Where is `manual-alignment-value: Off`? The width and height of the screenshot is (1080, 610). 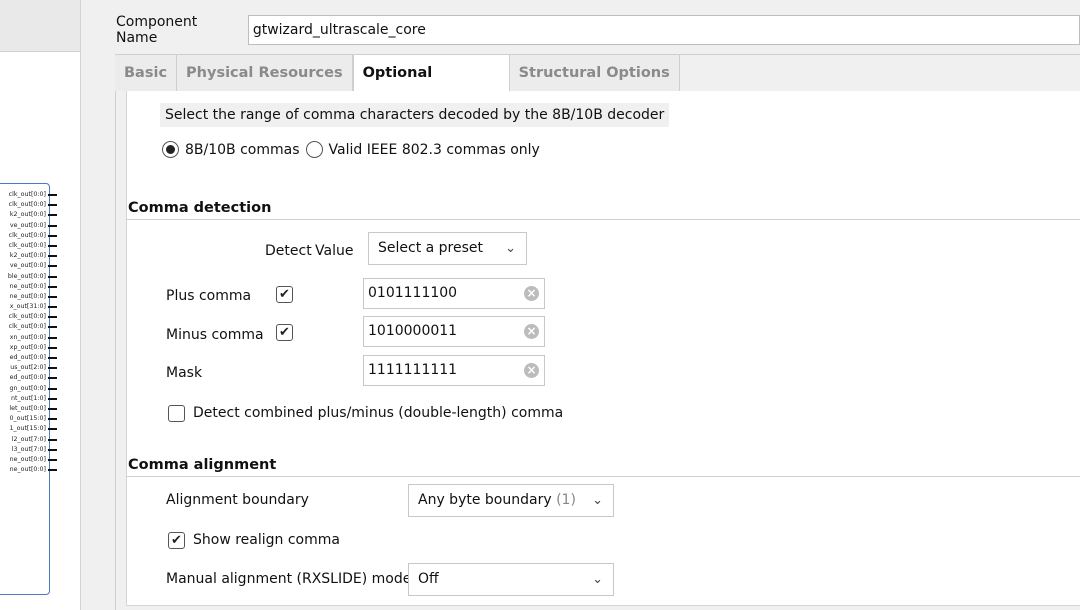 manual-alignment-value: Off is located at coordinates (428, 579).